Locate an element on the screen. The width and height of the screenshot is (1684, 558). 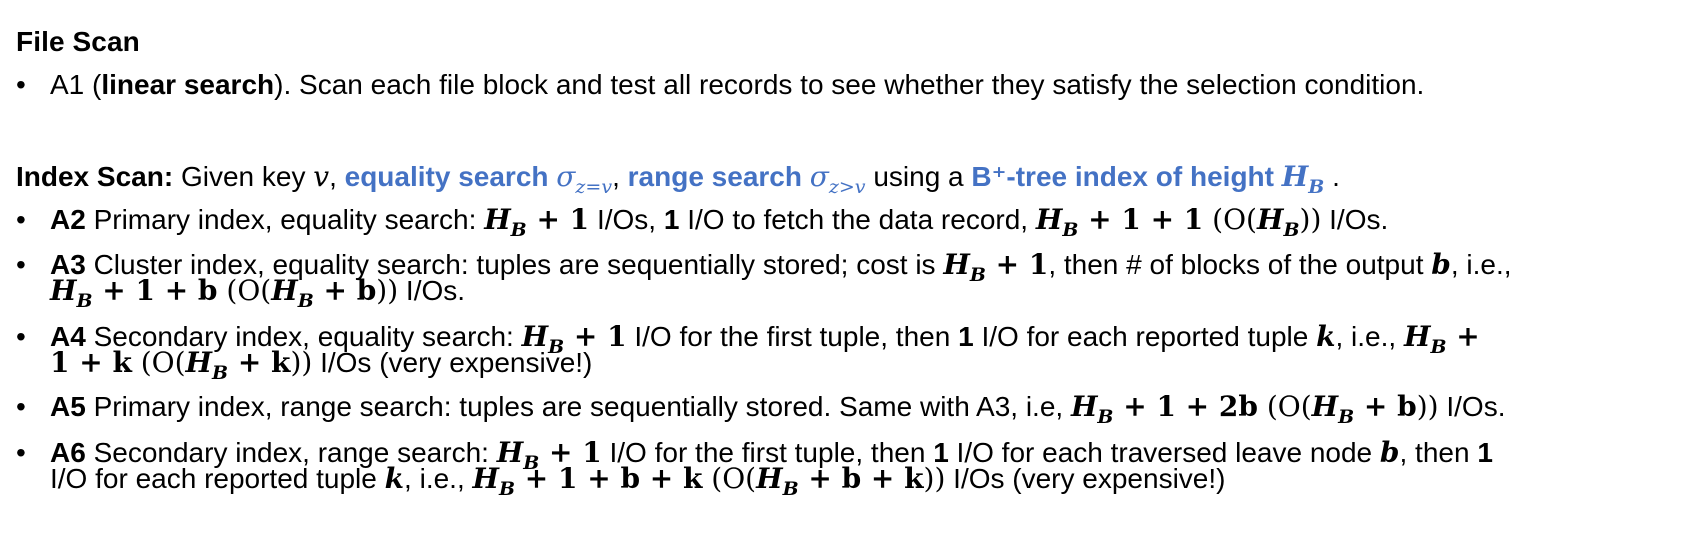
file-scan-heading: File Scan is located at coordinates (78, 41).